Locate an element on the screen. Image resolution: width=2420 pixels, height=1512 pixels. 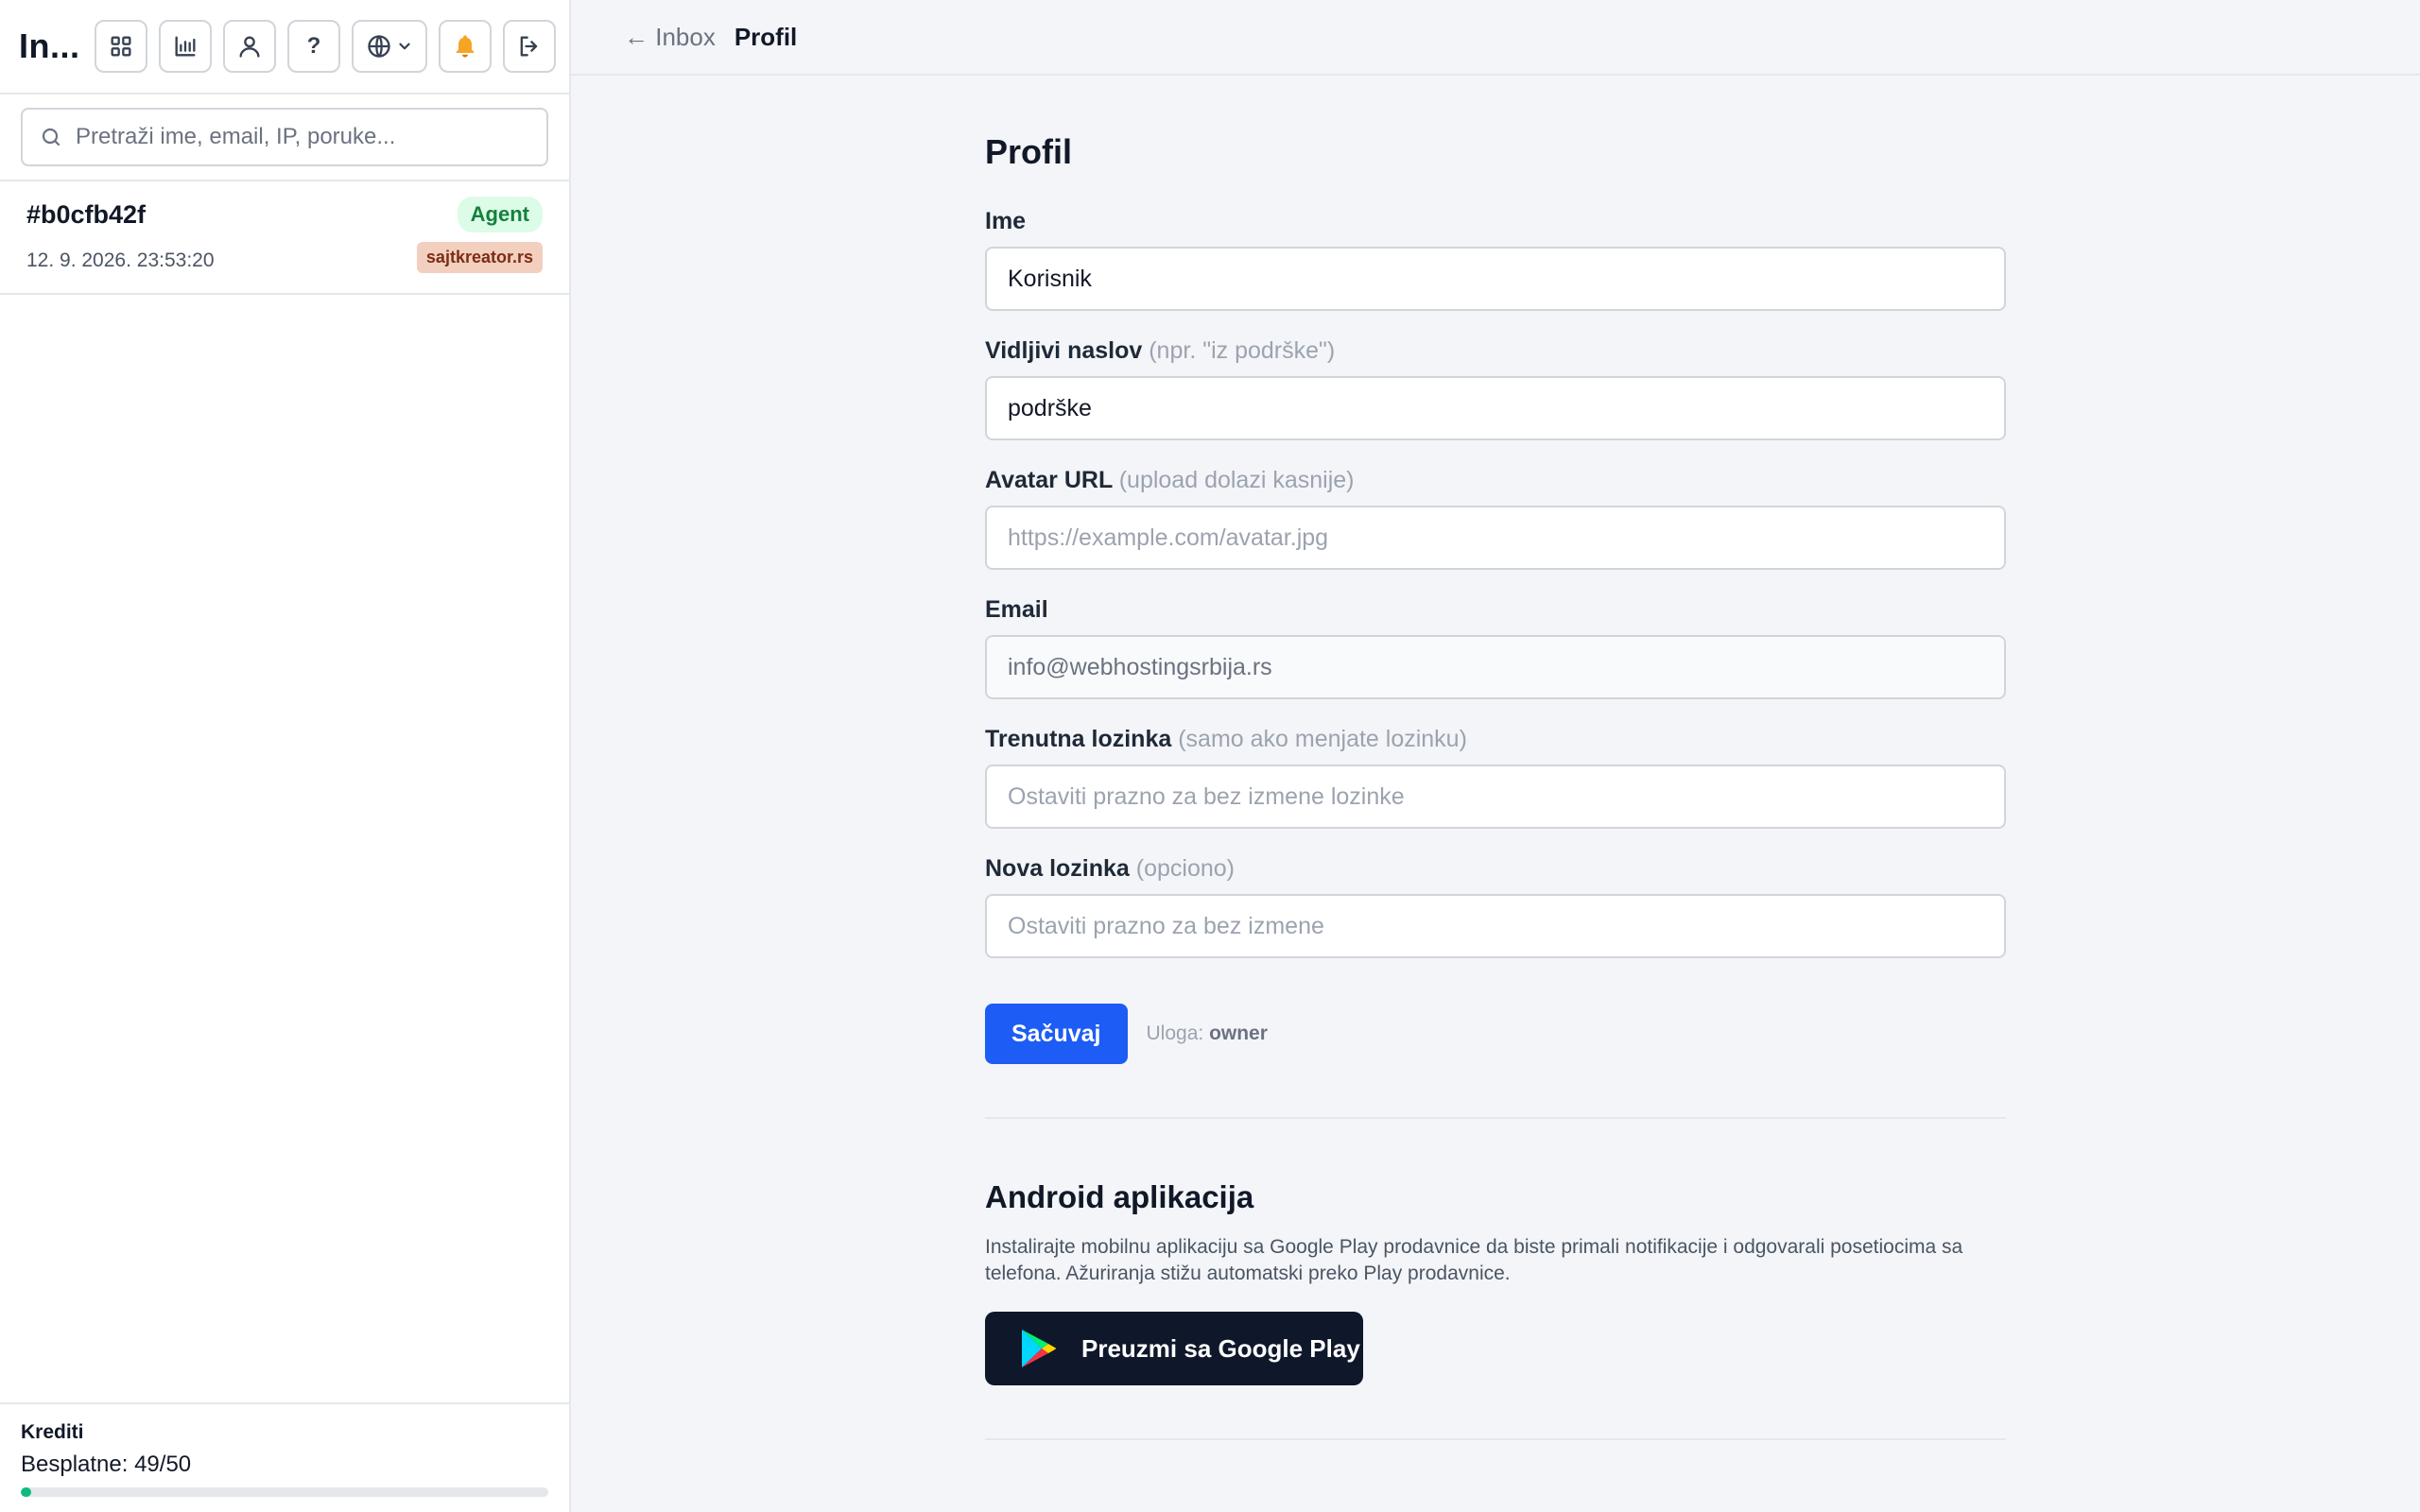
new-password-label: Nova lozinka is located at coordinates (1057, 868).